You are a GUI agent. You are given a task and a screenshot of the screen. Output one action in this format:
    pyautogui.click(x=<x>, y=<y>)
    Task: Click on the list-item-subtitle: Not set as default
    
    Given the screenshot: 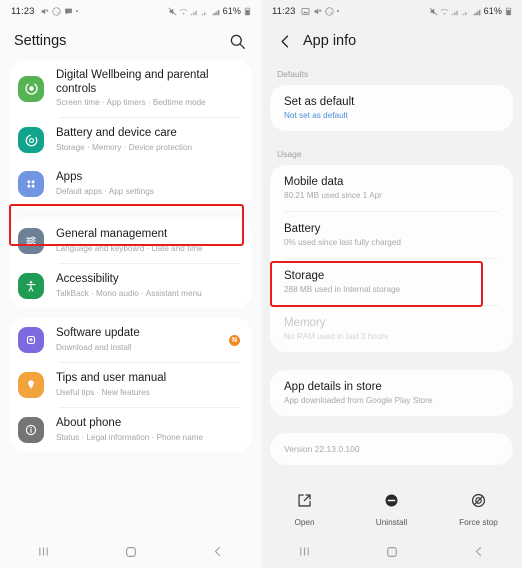 What is the action you would take?
    pyautogui.click(x=316, y=115)
    